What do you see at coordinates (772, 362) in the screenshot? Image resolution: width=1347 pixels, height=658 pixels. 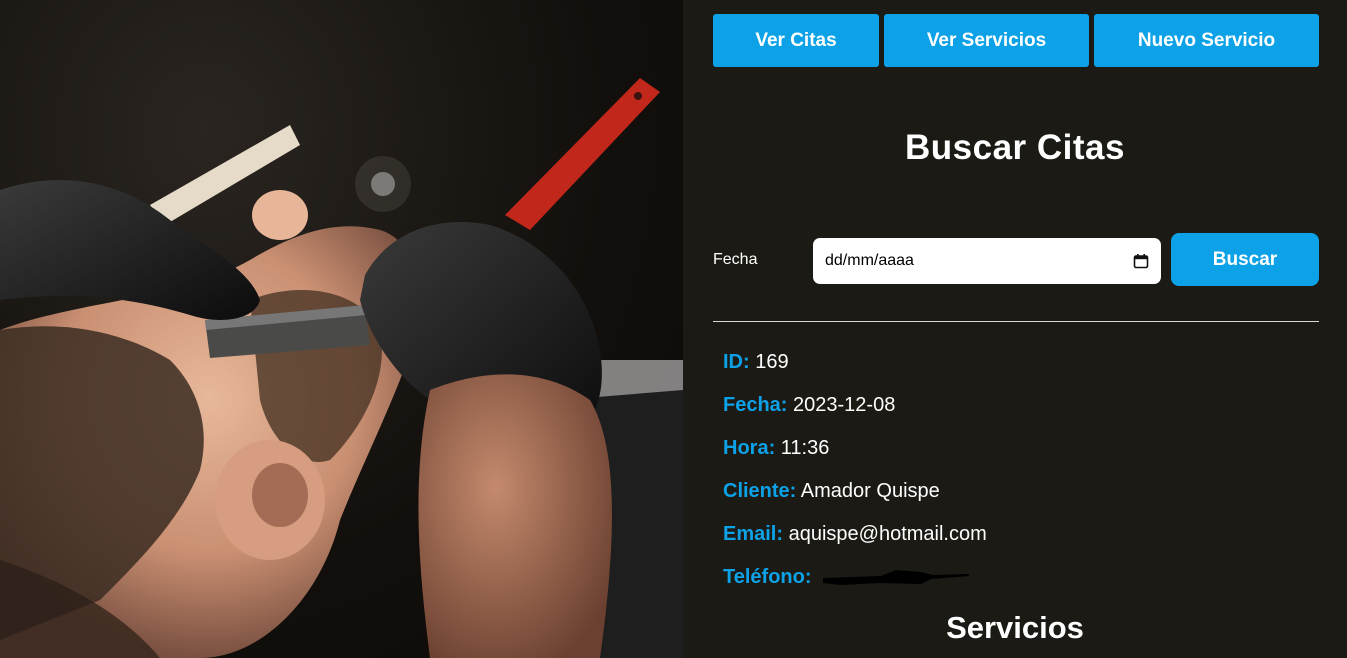 I see `id-value: 169` at bounding box center [772, 362].